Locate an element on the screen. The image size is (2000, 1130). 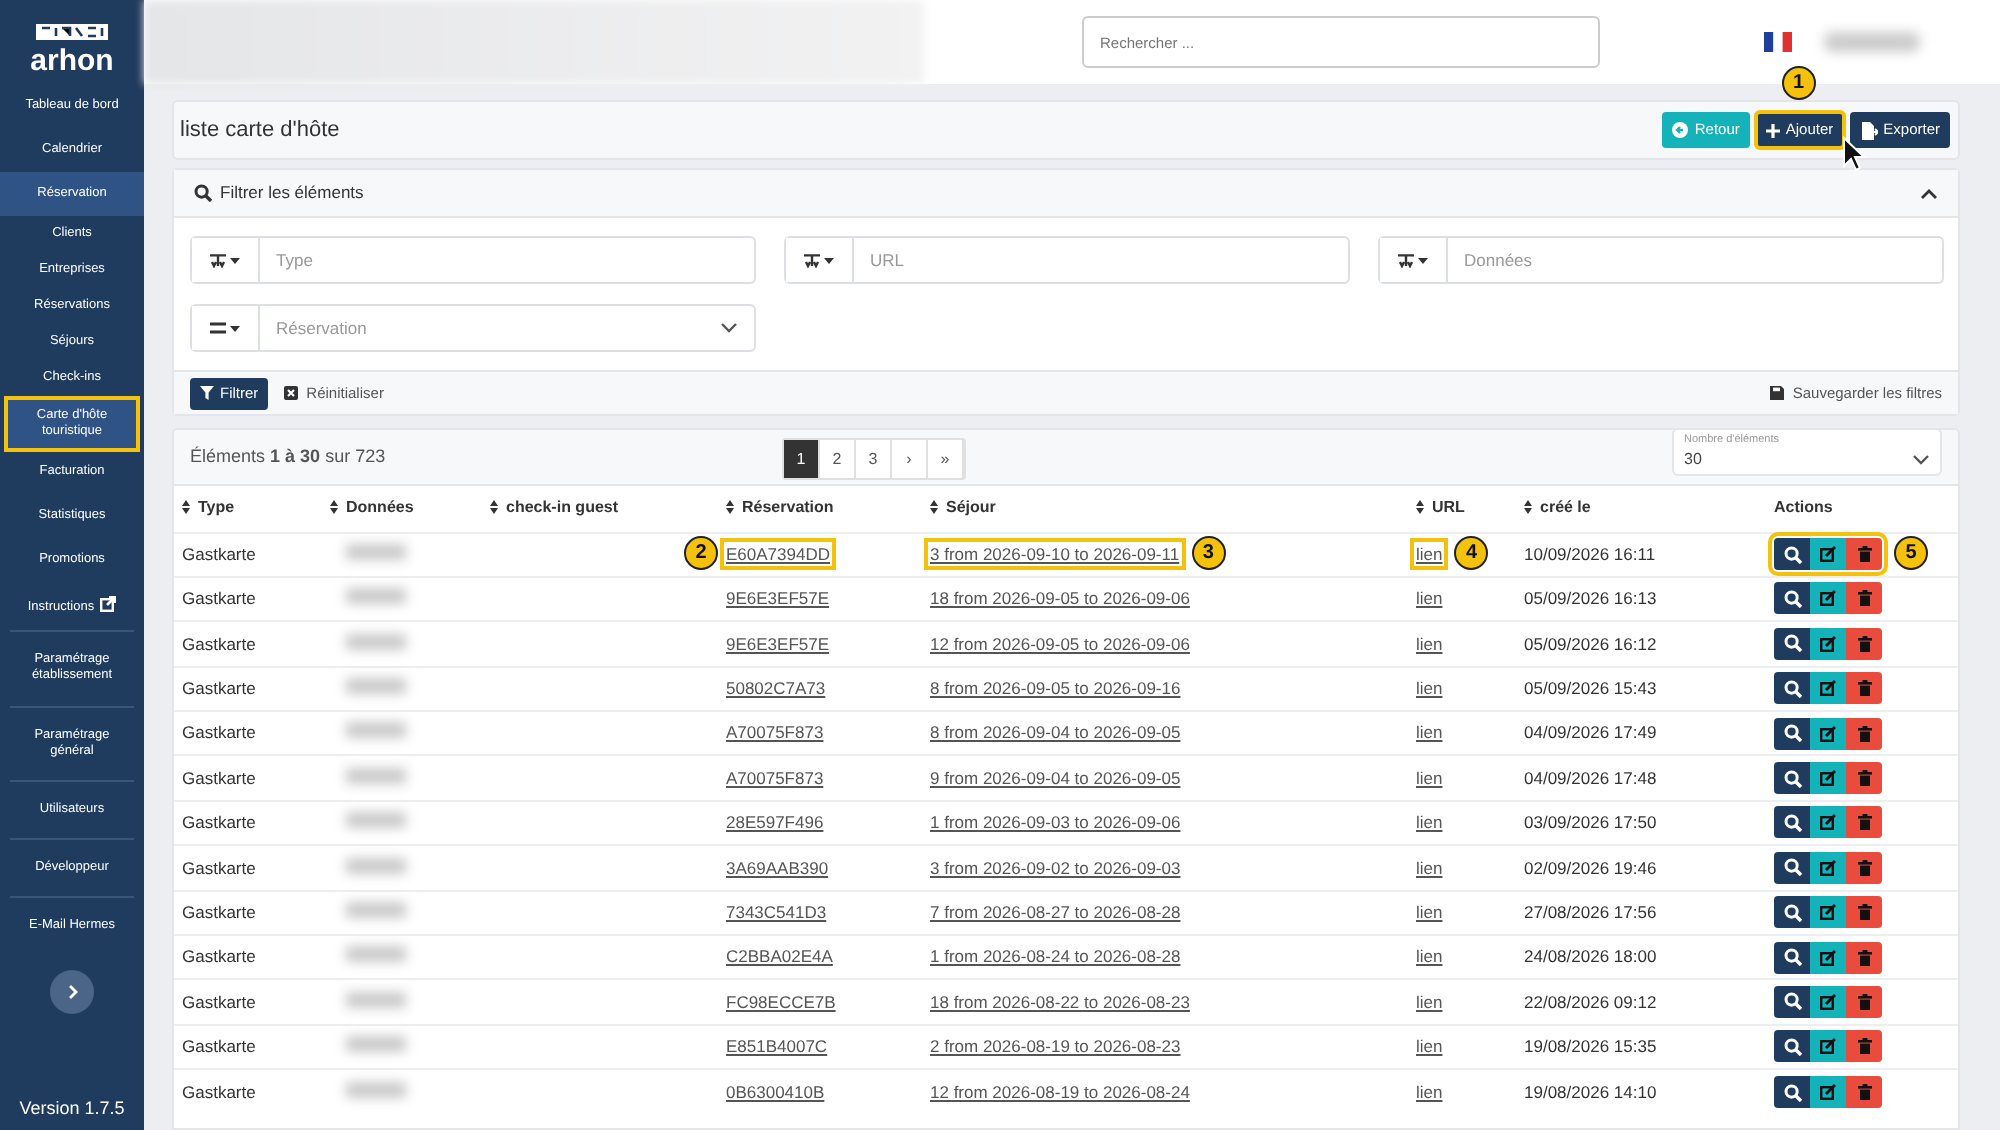
stay-link: 8 from 2026-09-05 to 2026-09-16 is located at coordinates (1055, 687).